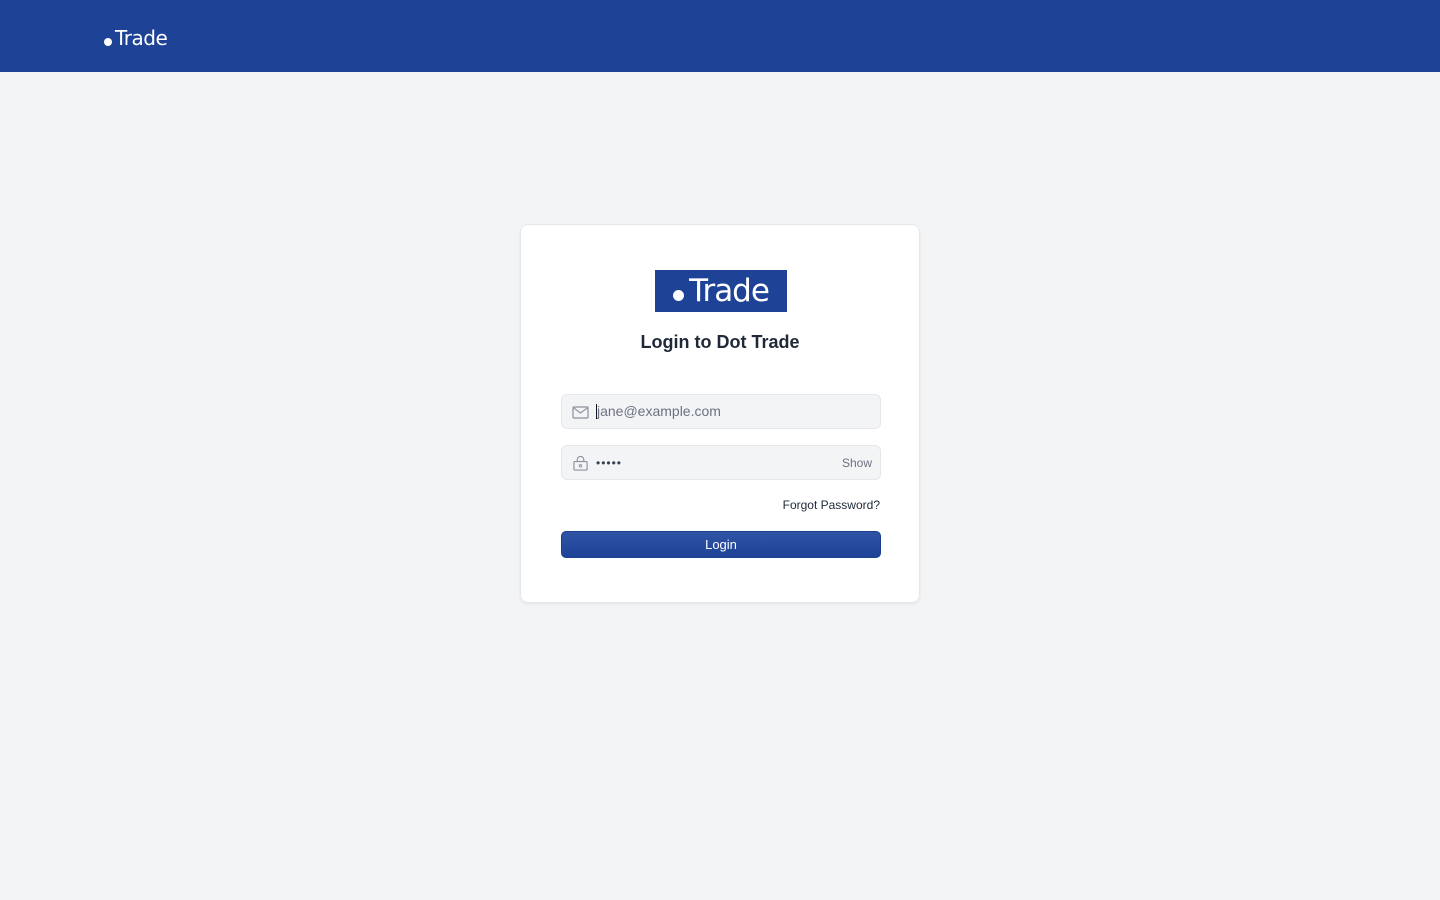 The height and width of the screenshot is (900, 1440). I want to click on login-button: Login, so click(721, 544).